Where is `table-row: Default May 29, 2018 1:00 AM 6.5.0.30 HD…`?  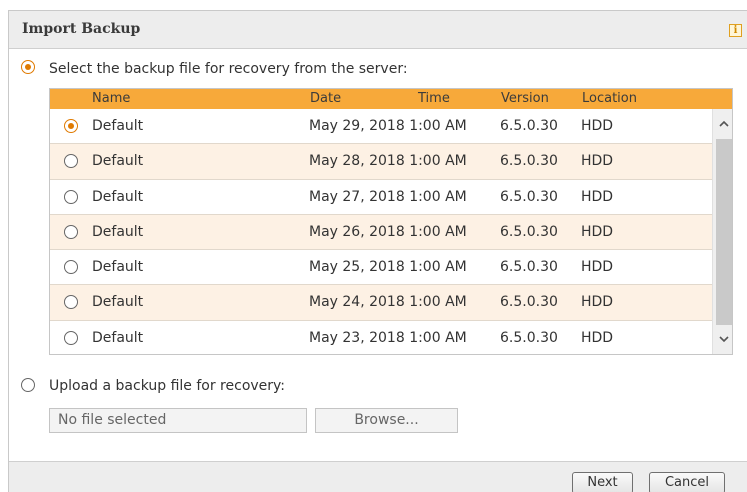 table-row: Default May 29, 2018 1:00 AM 6.5.0.30 HD… is located at coordinates (381, 127).